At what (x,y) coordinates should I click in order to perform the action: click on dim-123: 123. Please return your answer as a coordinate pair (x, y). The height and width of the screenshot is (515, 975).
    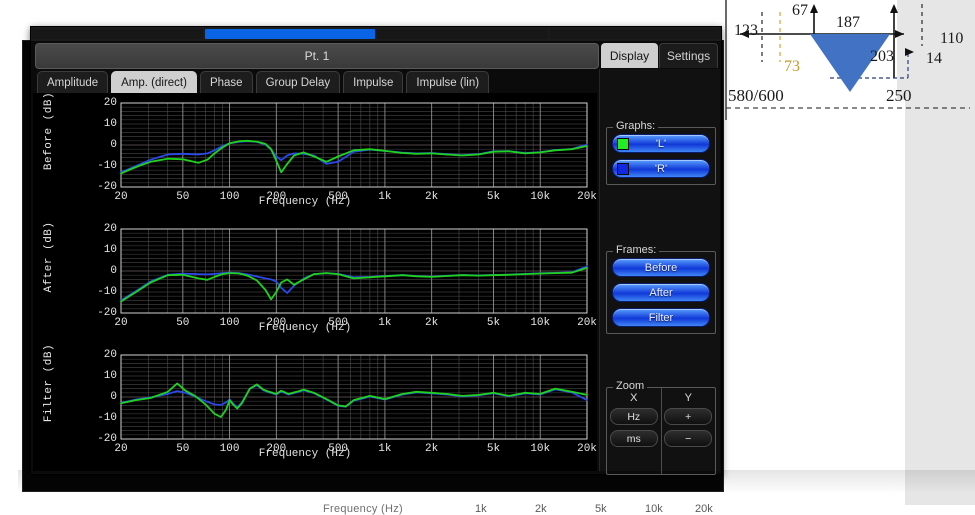
    Looking at the image, I should click on (746, 30).